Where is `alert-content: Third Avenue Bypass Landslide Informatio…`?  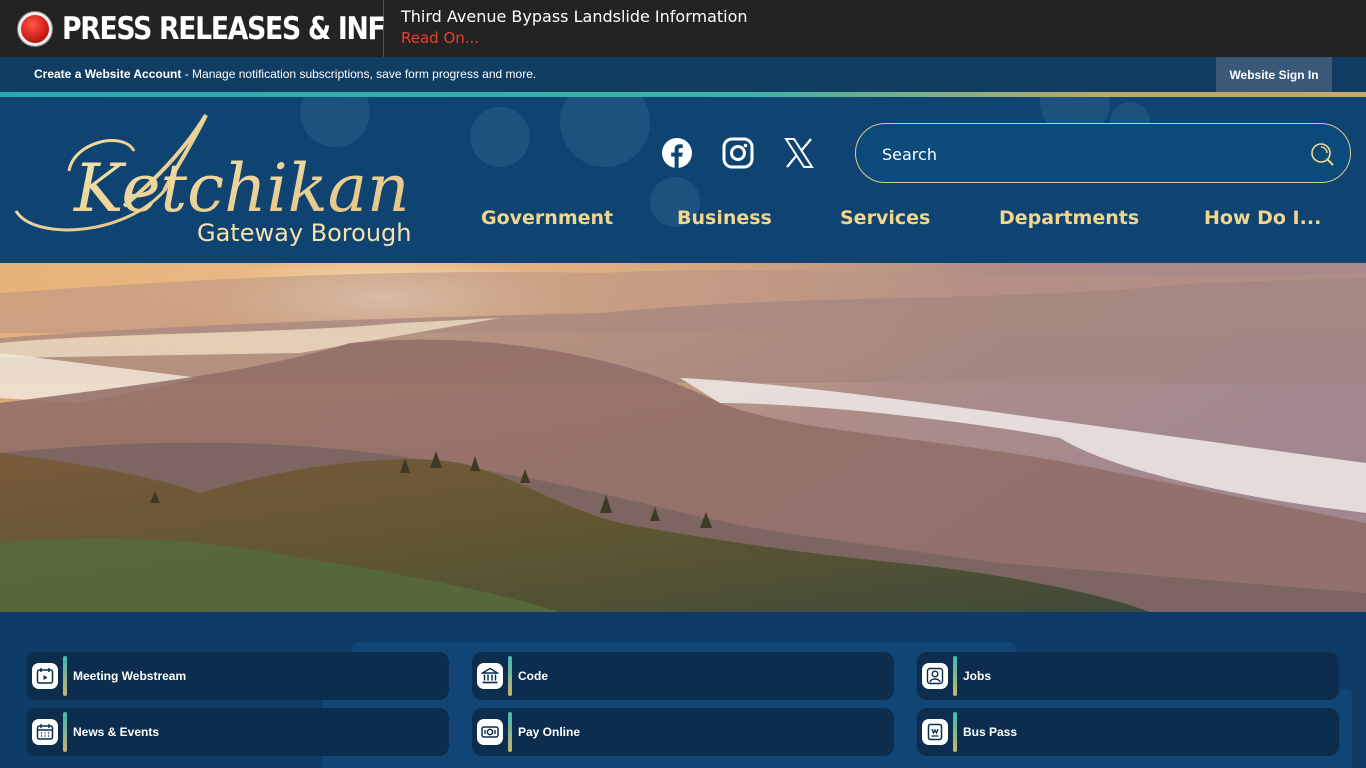 alert-content: Third Avenue Bypass Landslide Informatio… is located at coordinates (566, 28).